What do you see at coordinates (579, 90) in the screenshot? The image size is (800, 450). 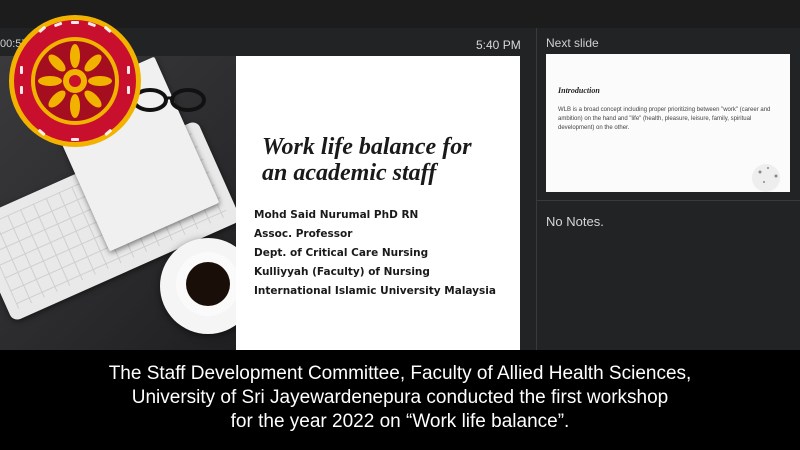 I see `next-slide-title: Introduction` at bounding box center [579, 90].